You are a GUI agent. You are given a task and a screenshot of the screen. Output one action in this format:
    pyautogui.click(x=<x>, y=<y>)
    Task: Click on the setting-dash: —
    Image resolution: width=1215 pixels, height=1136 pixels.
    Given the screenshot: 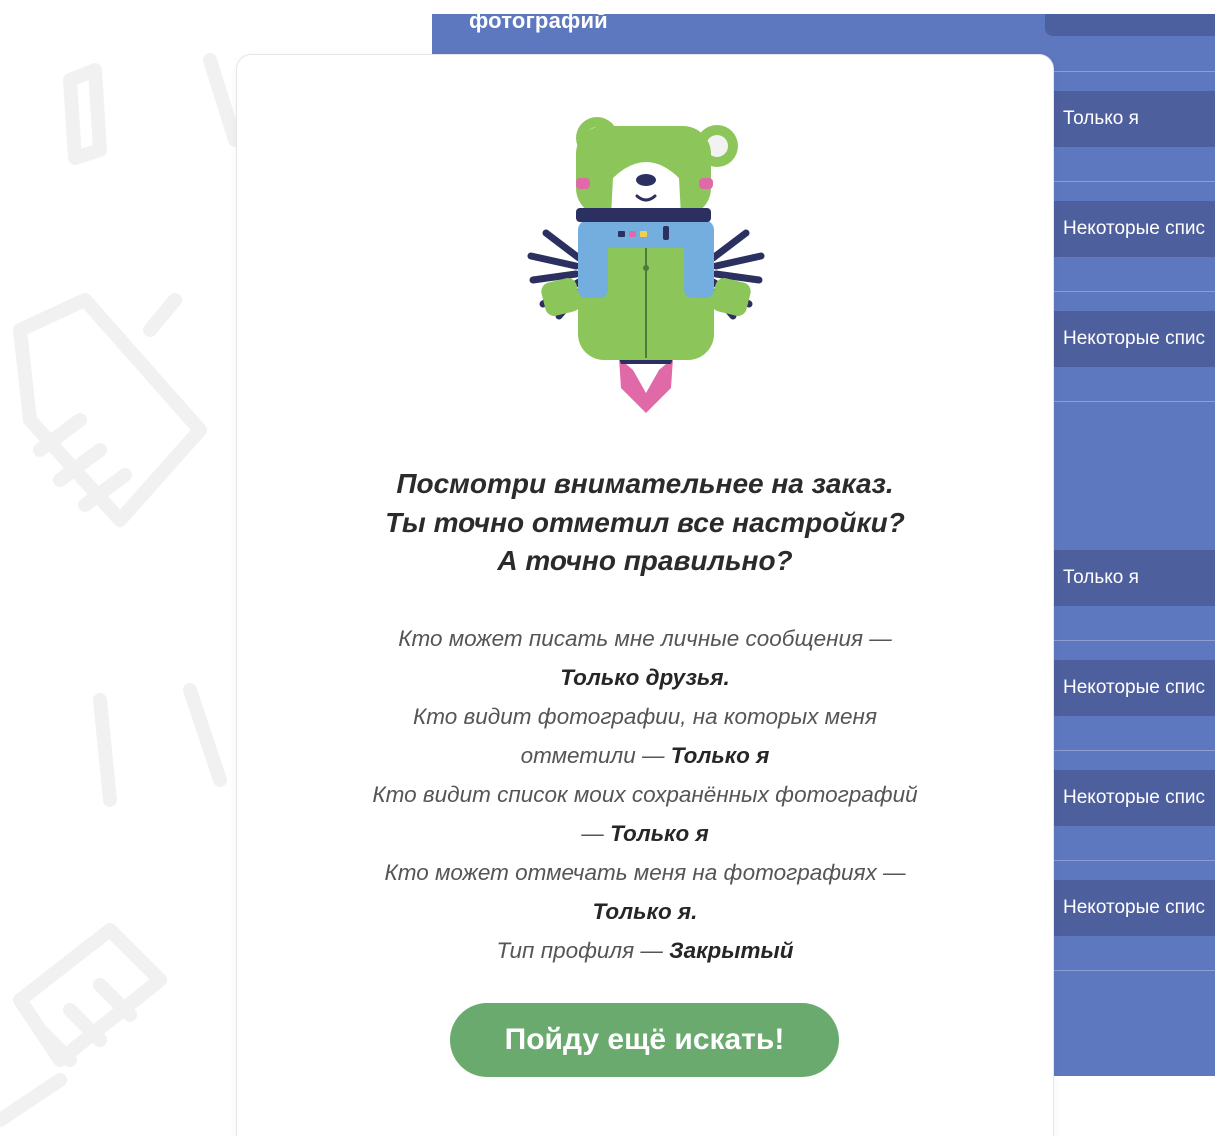 What is the action you would take?
    pyautogui.click(x=592, y=833)
    